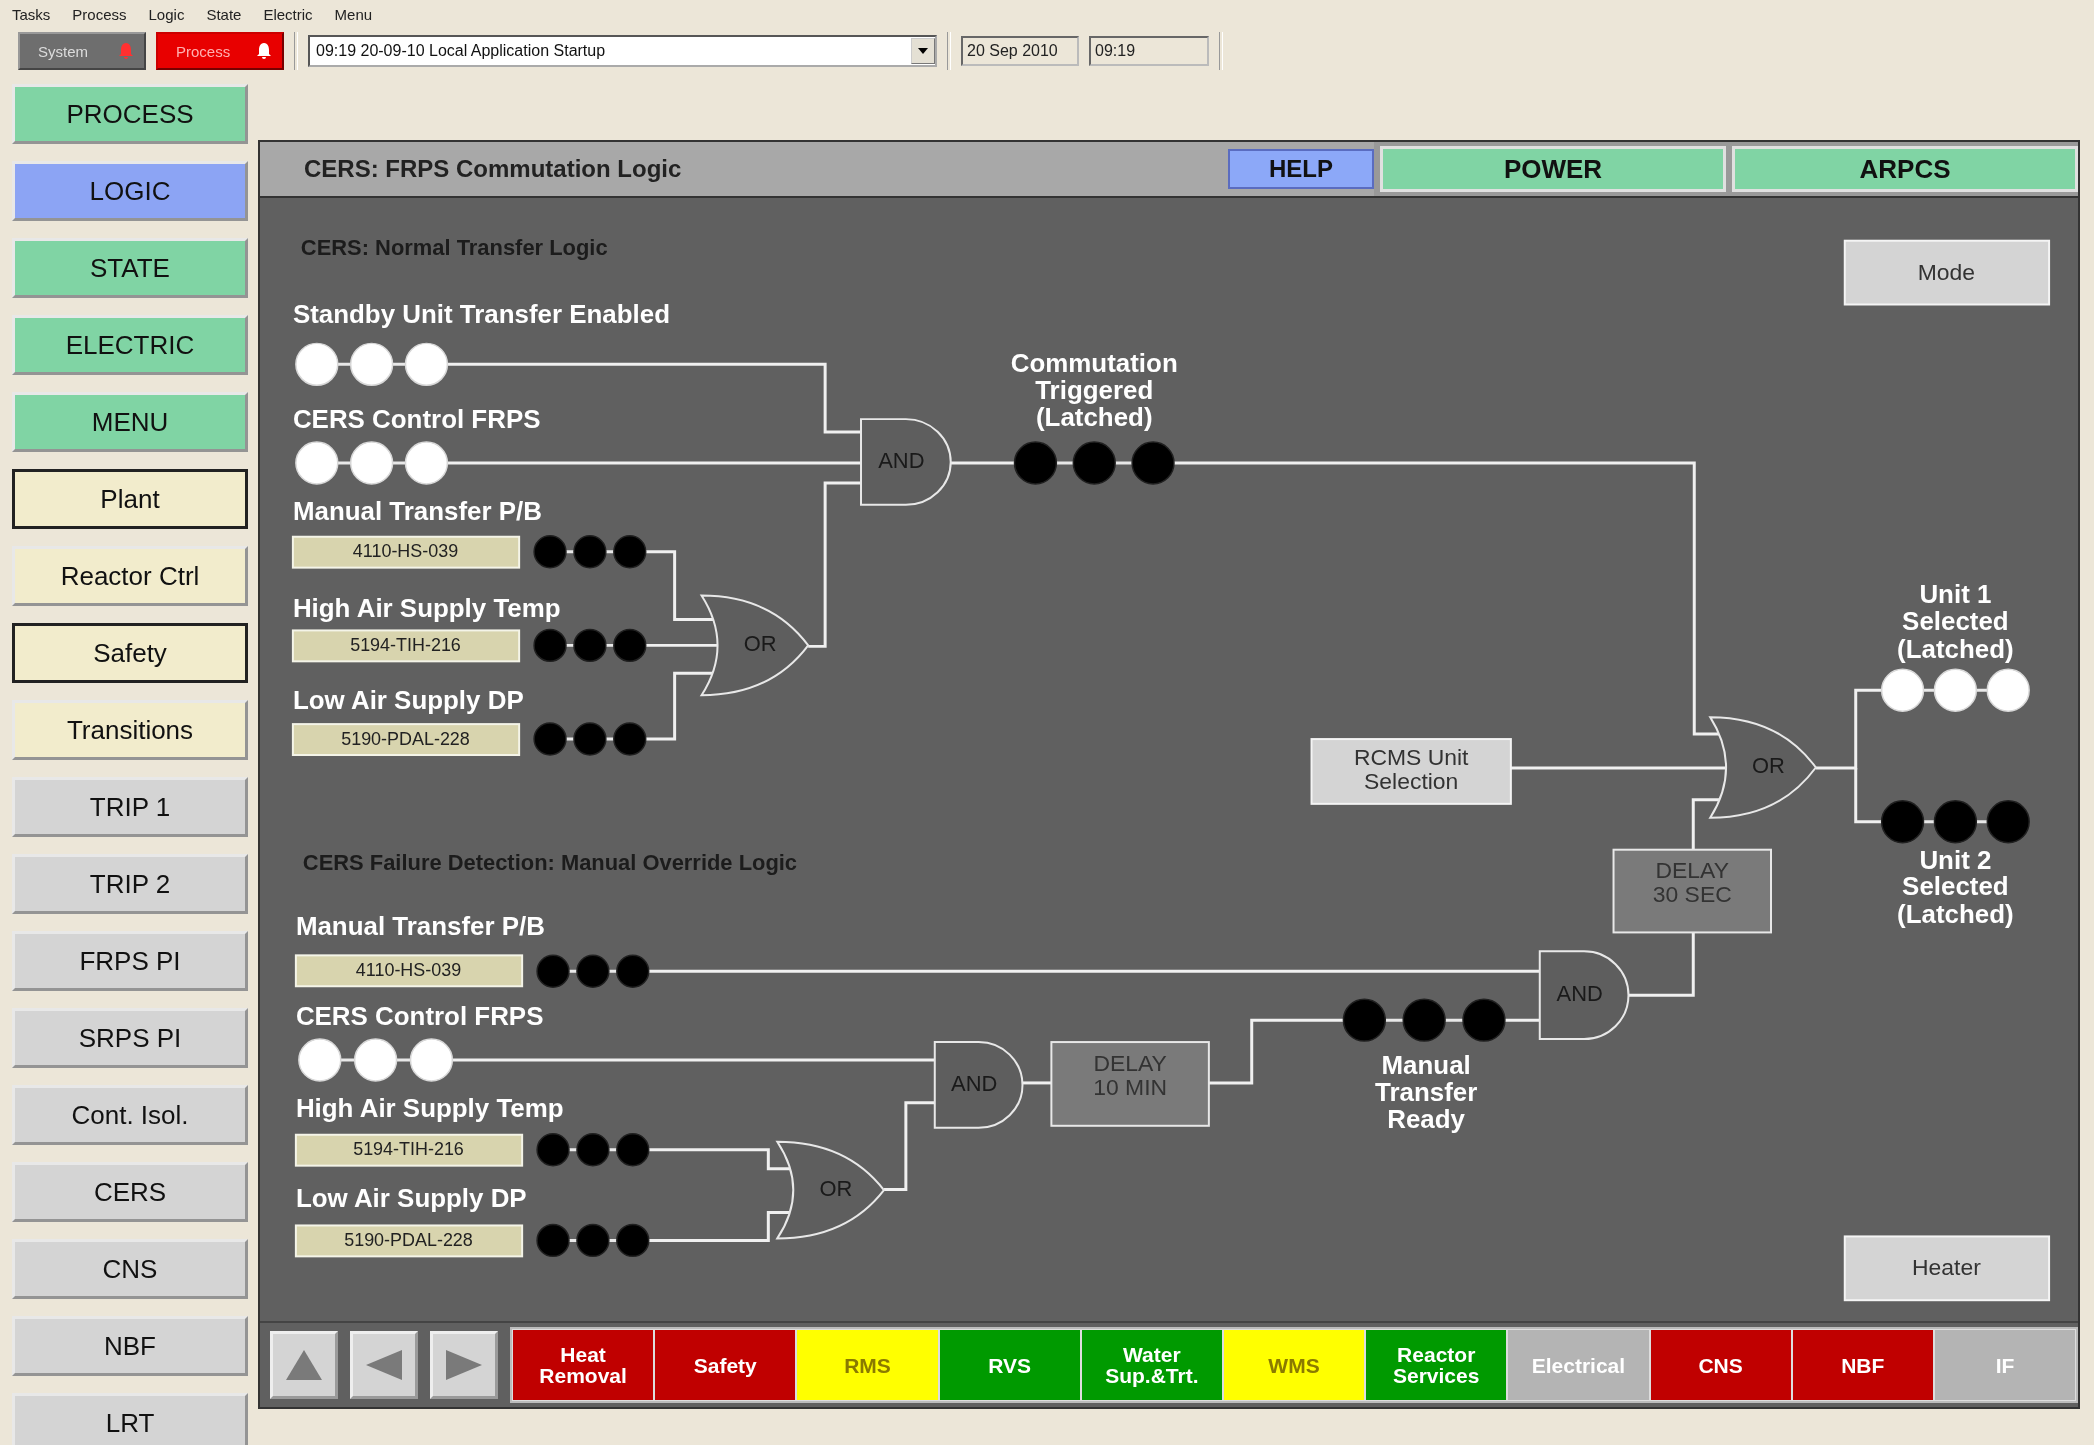  I want to click on menu-item: Process, so click(99, 14).